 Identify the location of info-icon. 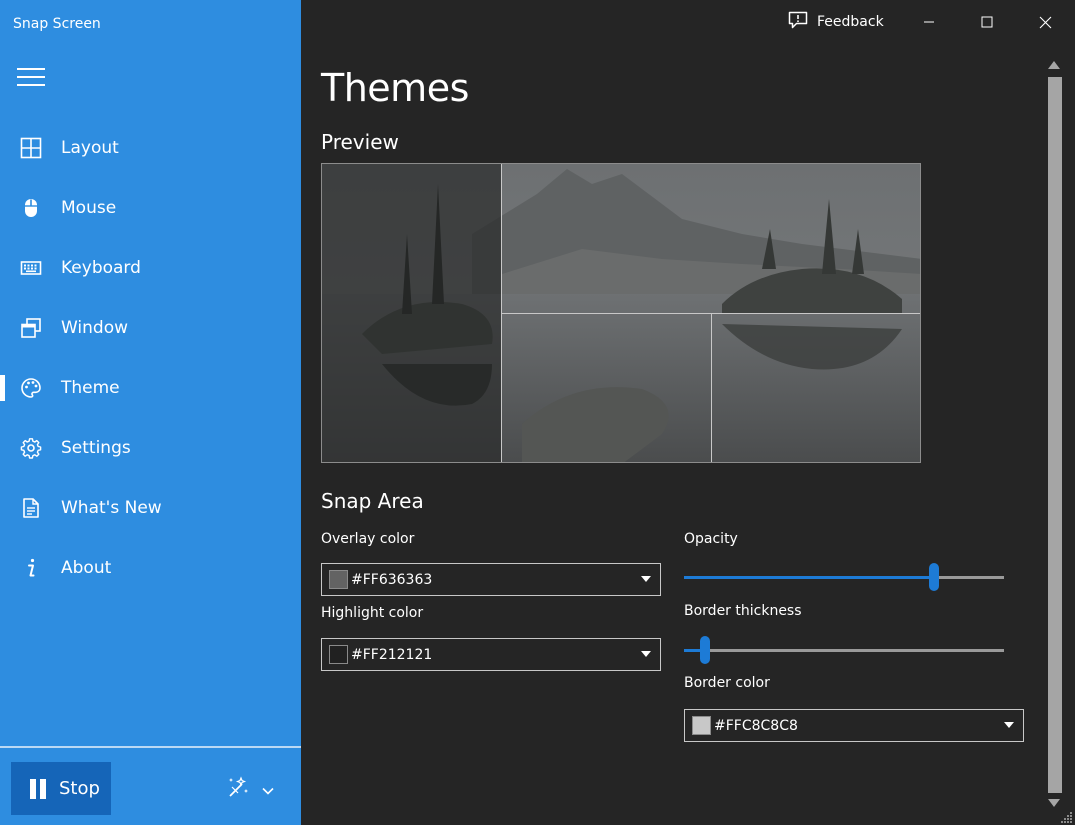
(31, 568).